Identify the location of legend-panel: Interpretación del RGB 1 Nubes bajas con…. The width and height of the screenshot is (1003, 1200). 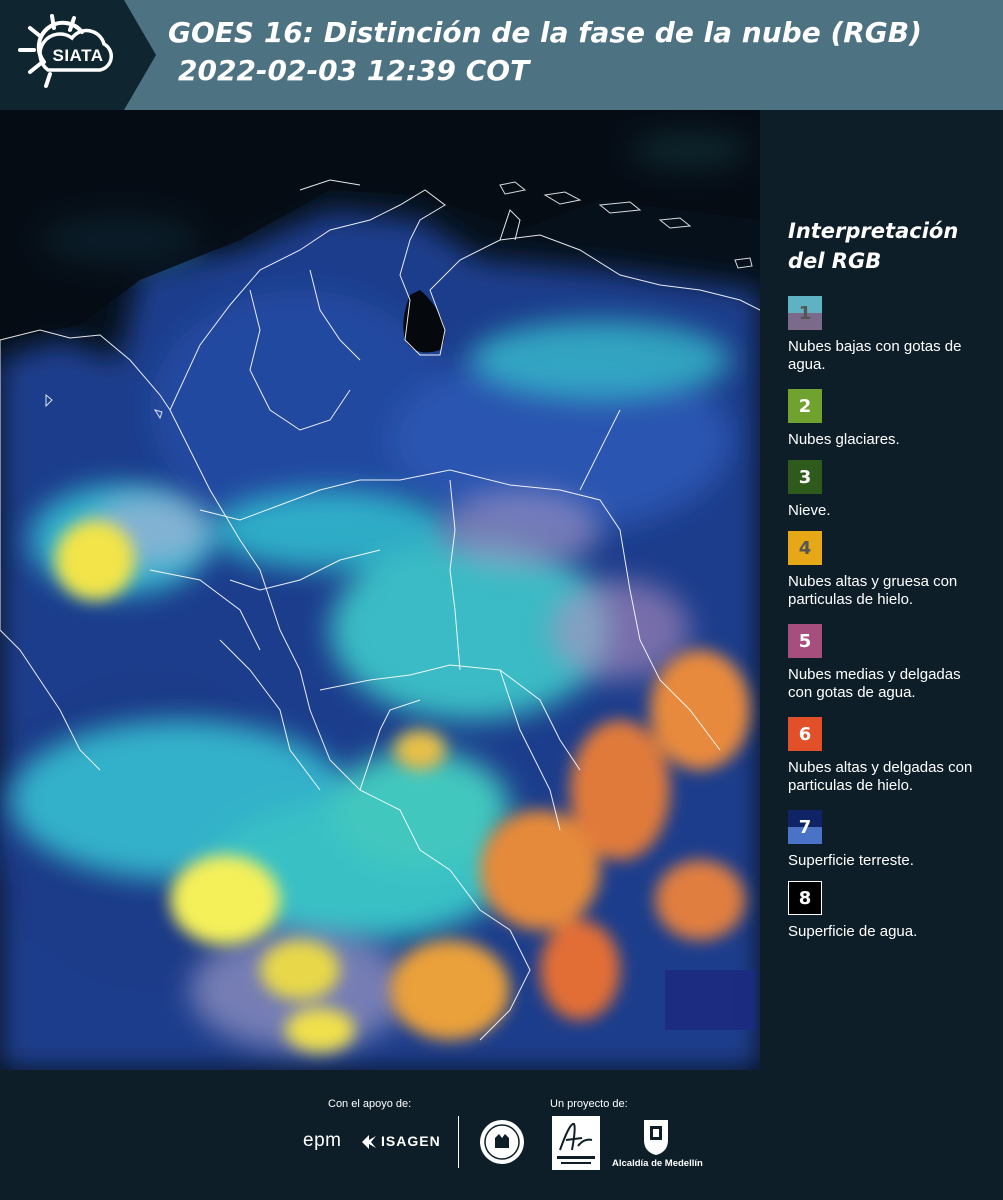
(888, 584).